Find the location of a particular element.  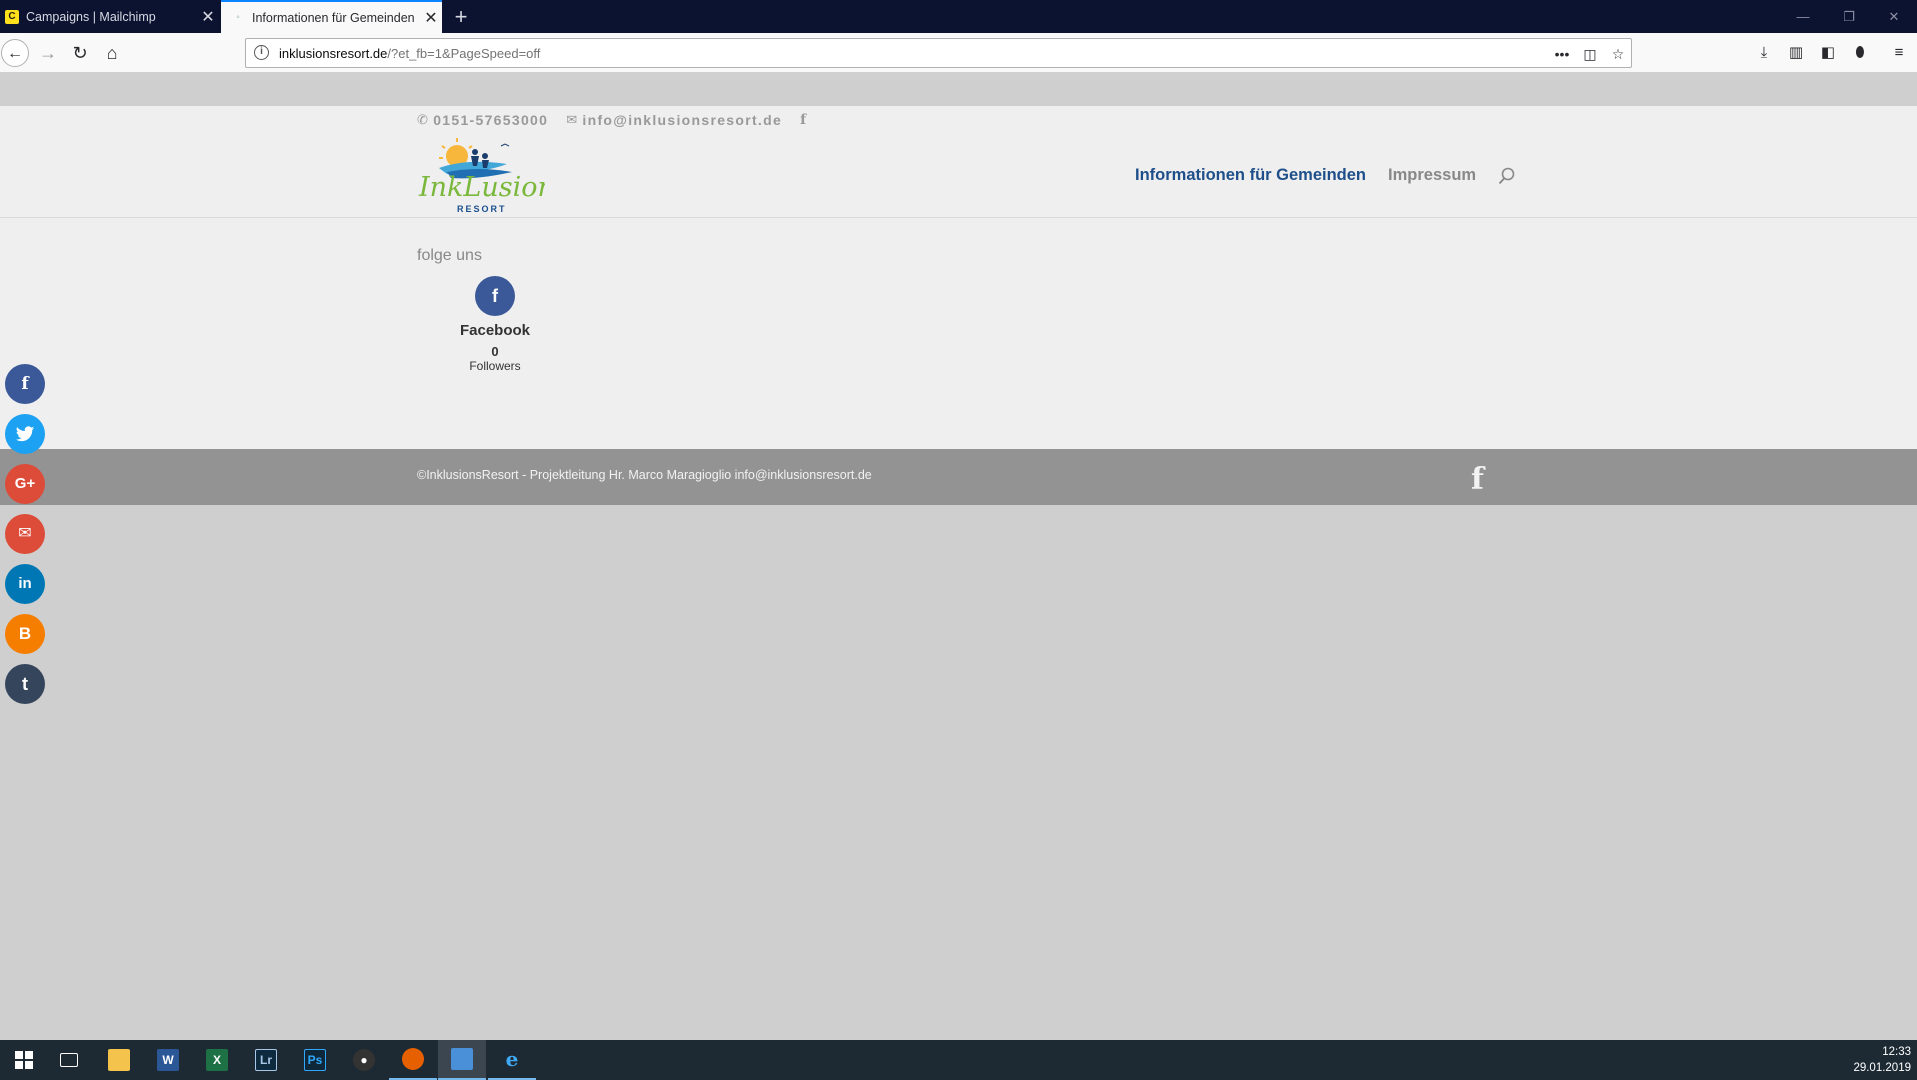

facebook-icon: f is located at coordinates (803, 120).